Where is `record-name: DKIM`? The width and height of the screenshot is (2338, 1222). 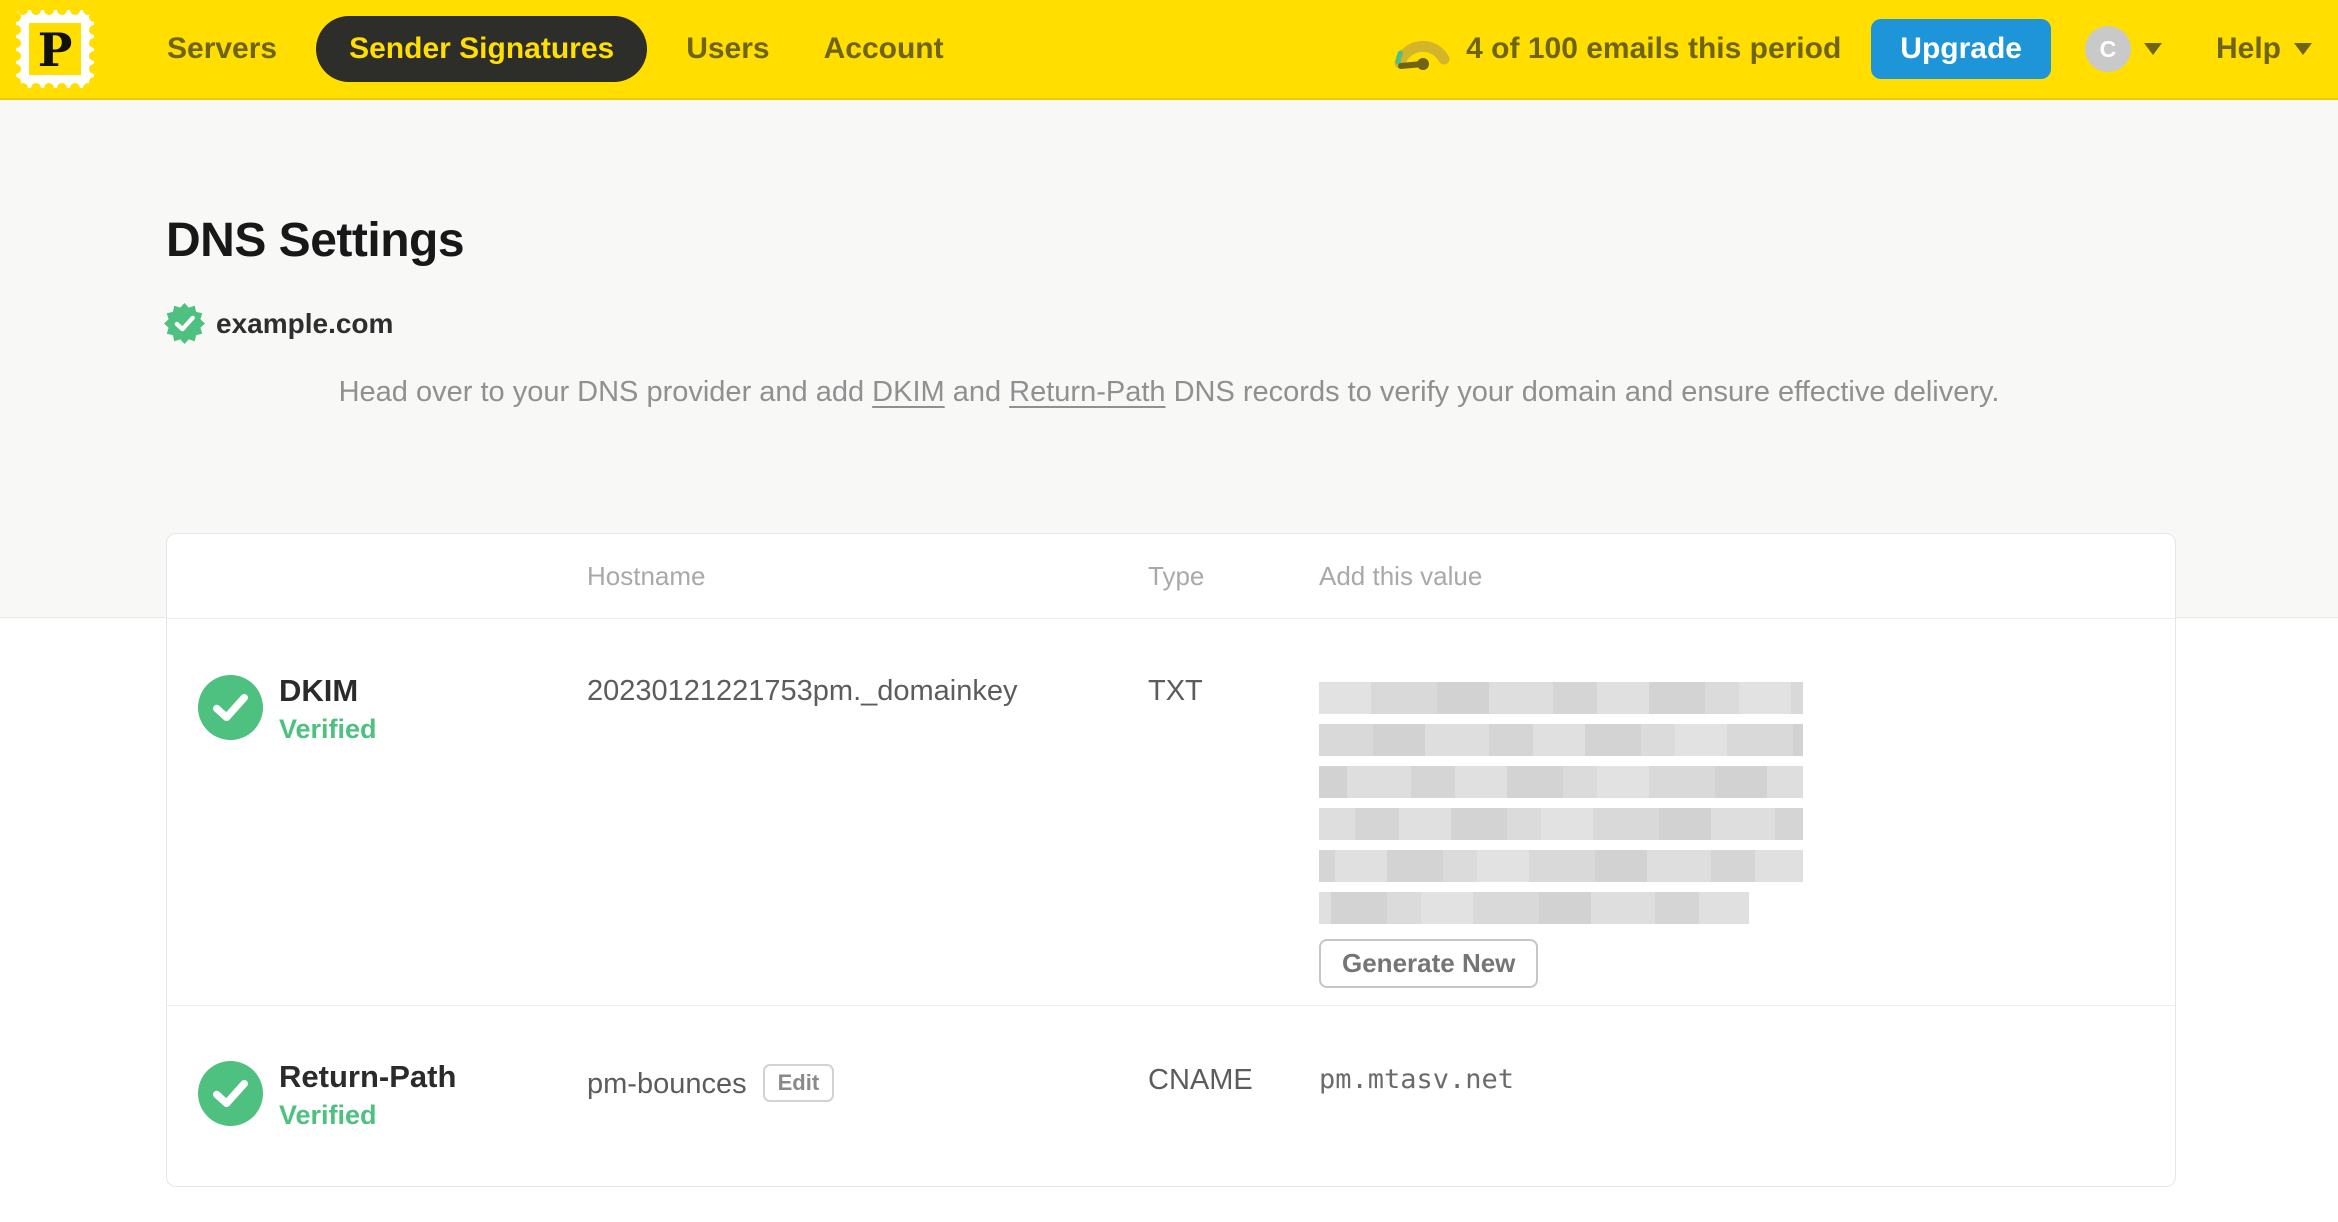
record-name: DKIM is located at coordinates (319, 690).